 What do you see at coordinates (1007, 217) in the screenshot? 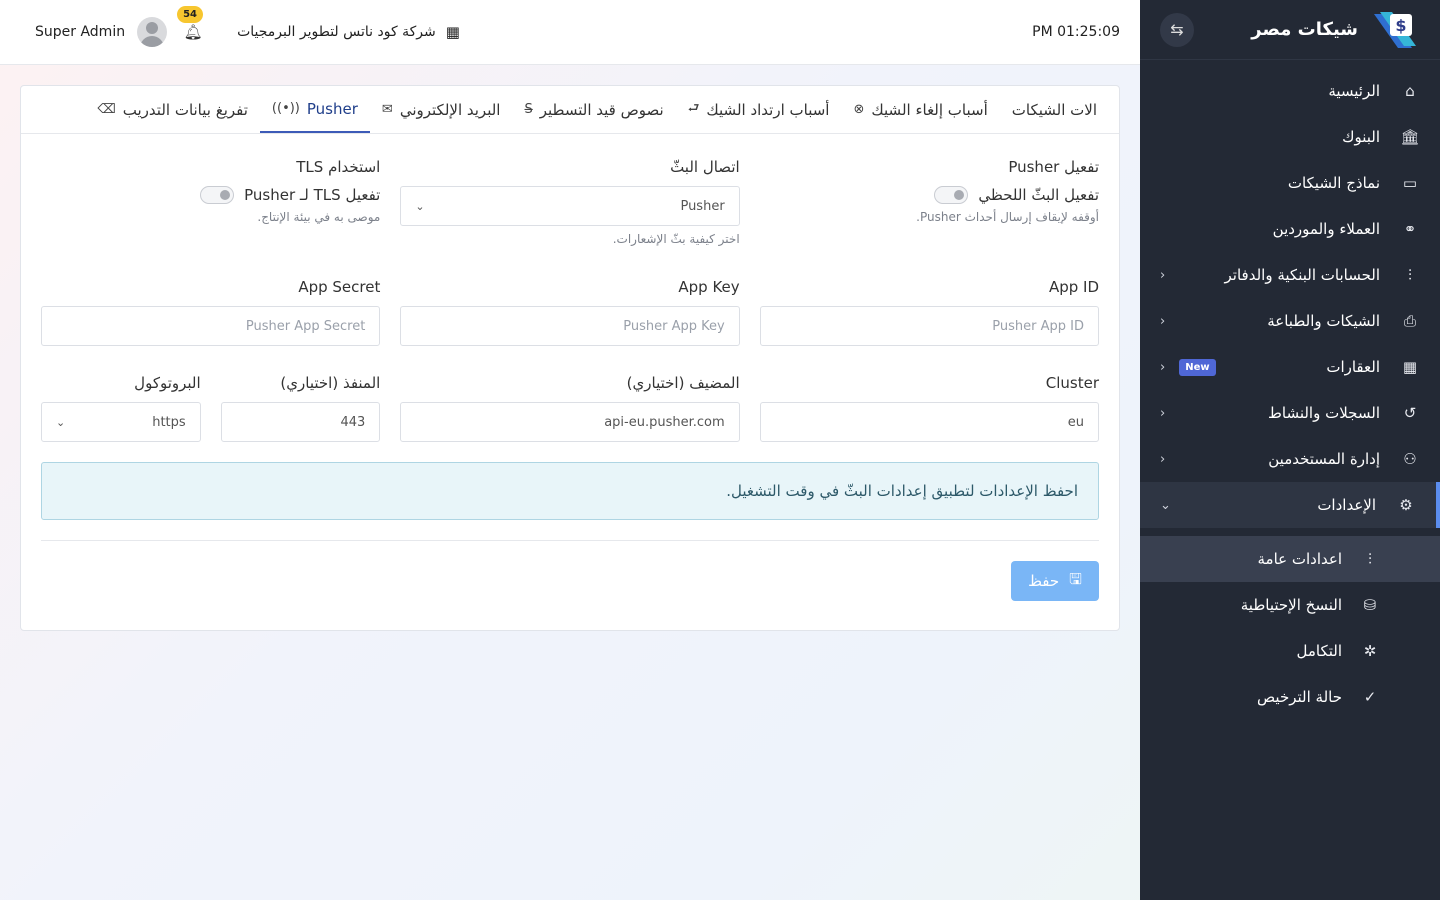
I see `pusher-enable-hint: أوقفه لإيقاف إرسال أحداث Pusher.` at bounding box center [1007, 217].